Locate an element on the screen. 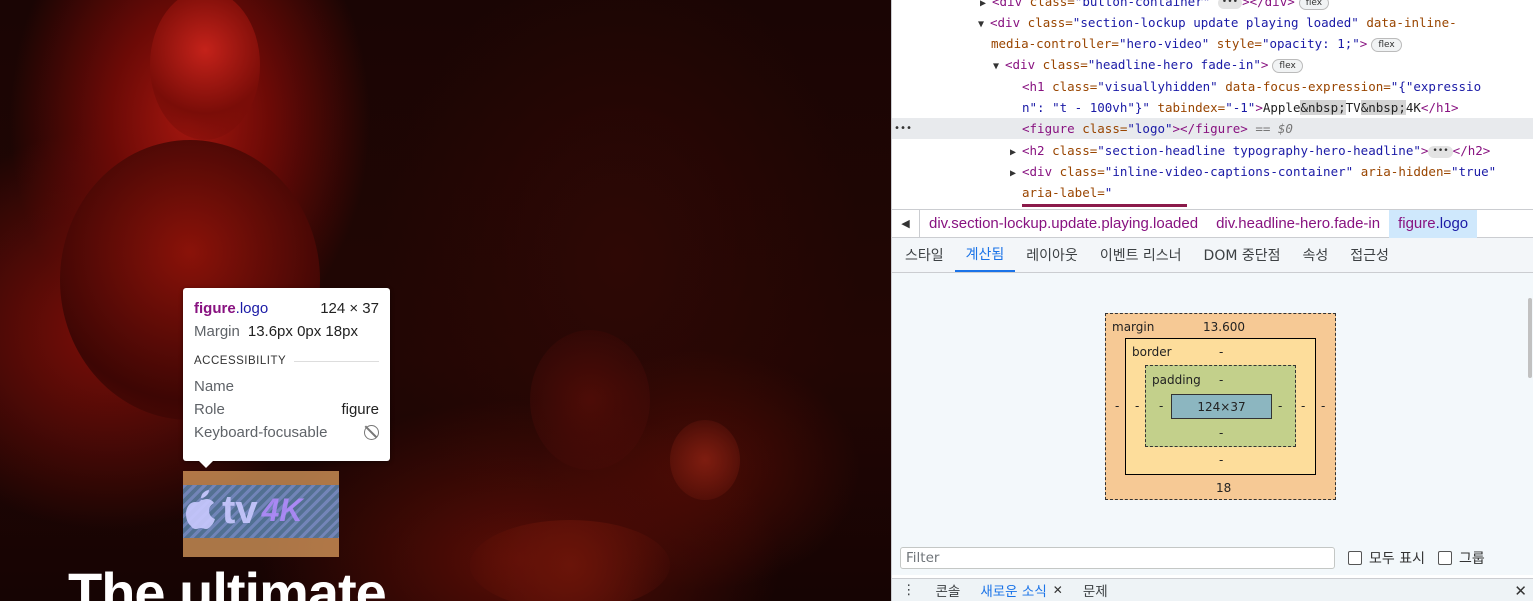 The width and height of the screenshot is (1533, 601). not-allowed-icon is located at coordinates (371, 432).